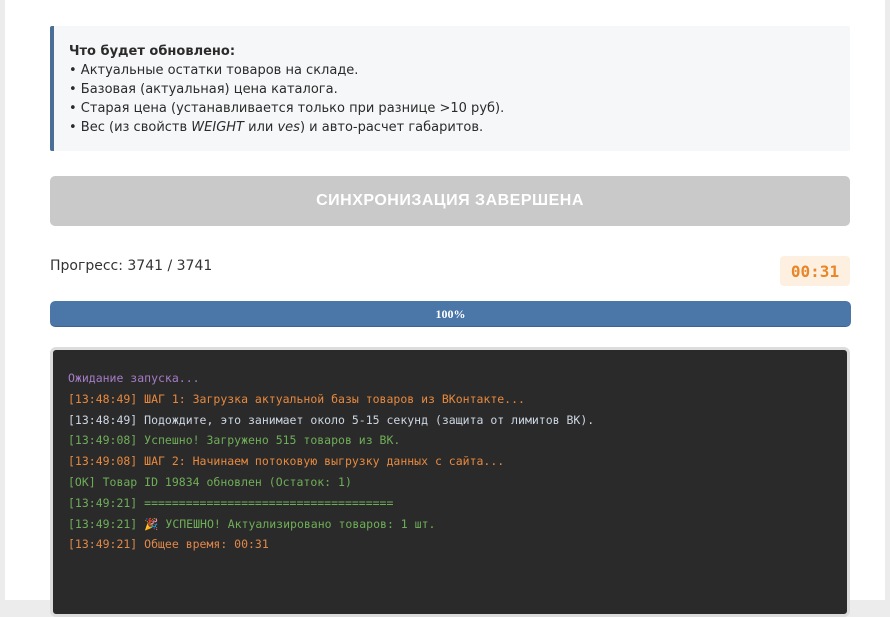  Describe the element at coordinates (214, 70) in the screenshot. I see `update-info-item-text: • Актуальные остатки товаров на складе.` at that location.